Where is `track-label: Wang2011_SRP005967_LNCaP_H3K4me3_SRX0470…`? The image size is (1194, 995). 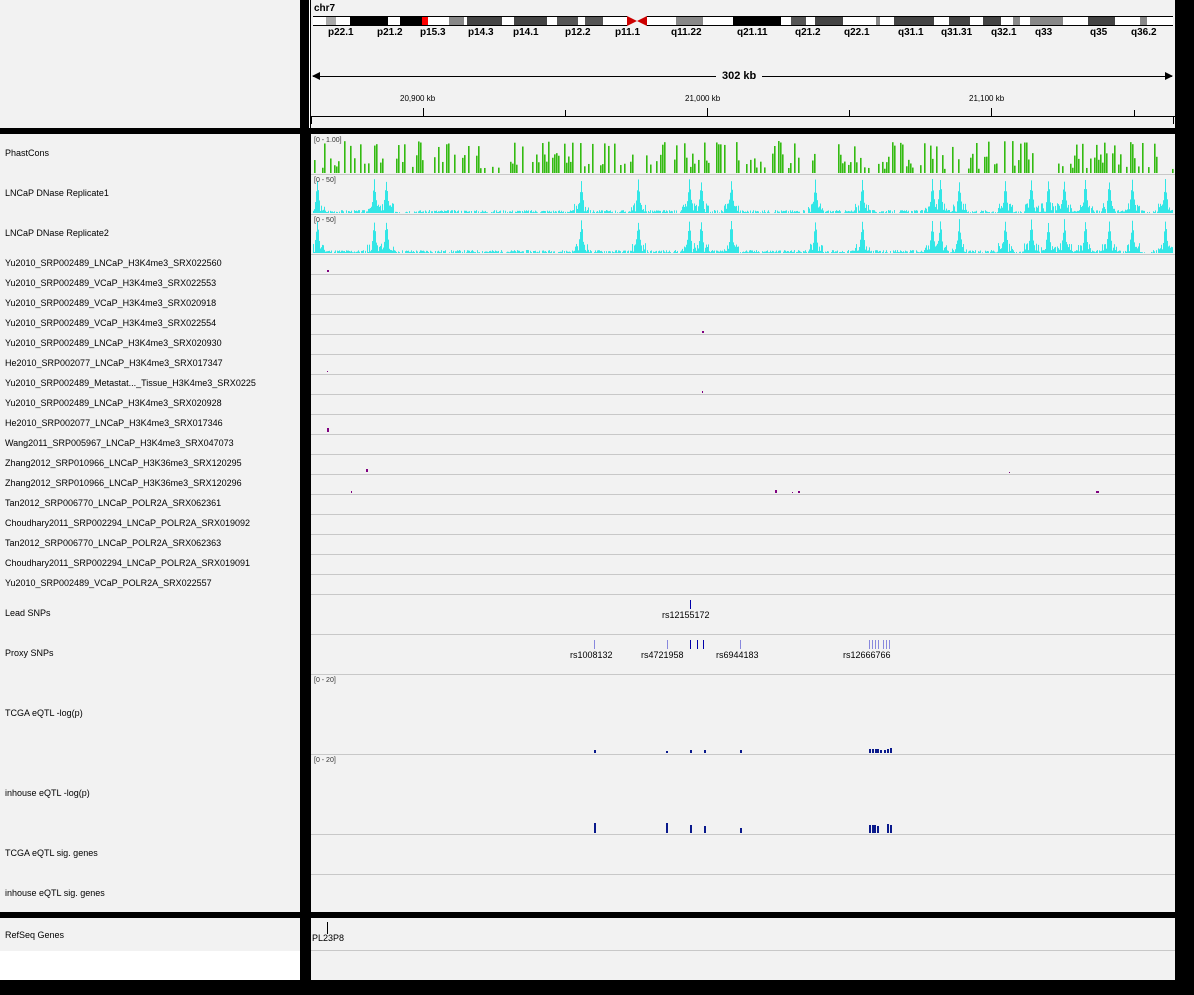
track-label: Wang2011_SRP005967_LNCaP_H3K4me3_SRX0470… is located at coordinates (119, 443).